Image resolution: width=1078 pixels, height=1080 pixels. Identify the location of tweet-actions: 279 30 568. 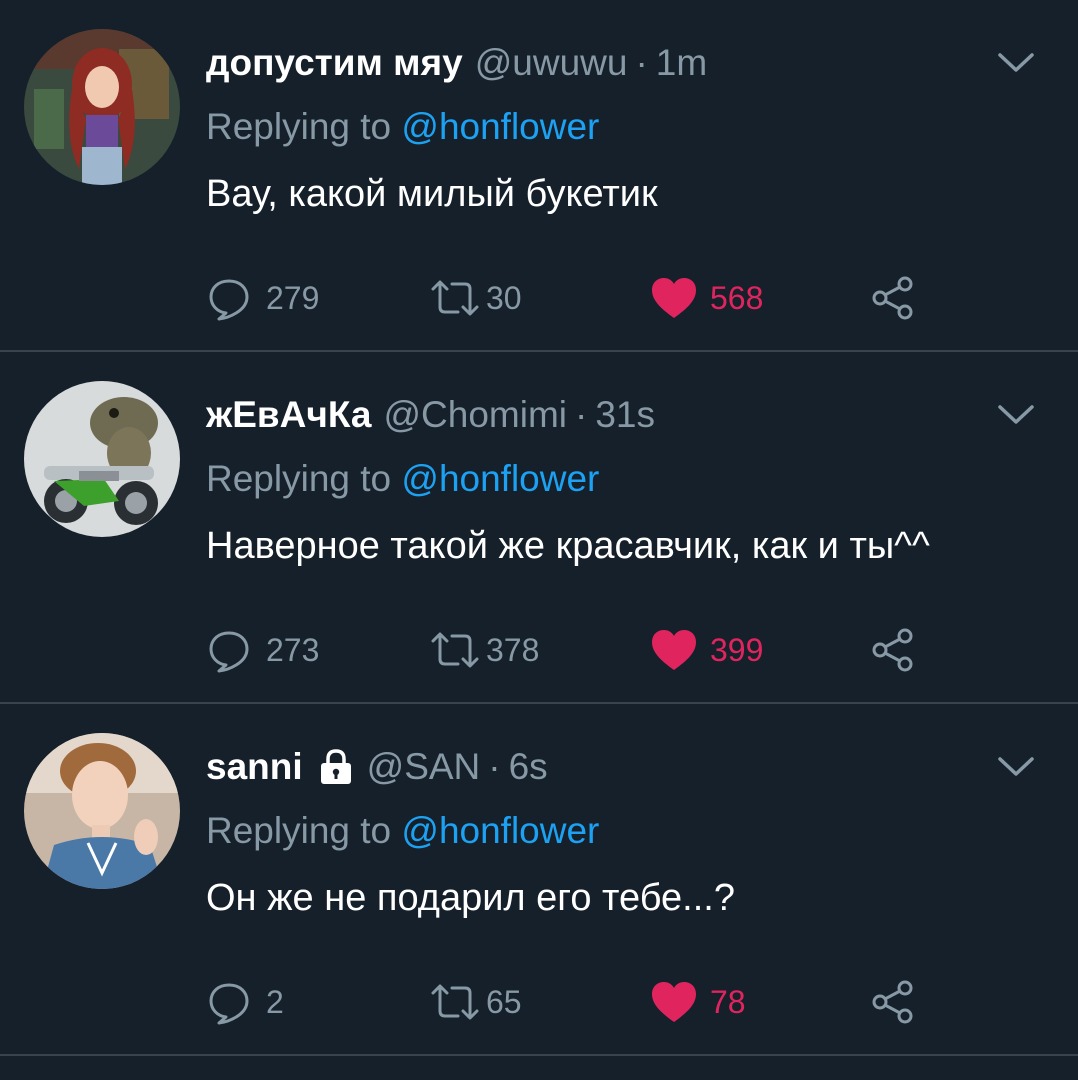
(586, 298).